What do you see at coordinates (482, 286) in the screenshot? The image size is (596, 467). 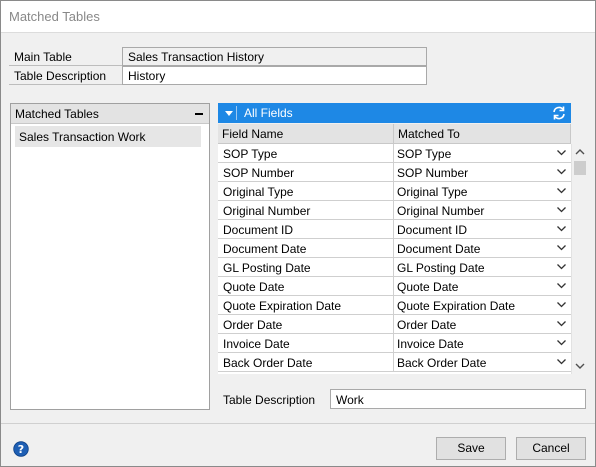 I see `matched-to-dropdown: Quote Date` at bounding box center [482, 286].